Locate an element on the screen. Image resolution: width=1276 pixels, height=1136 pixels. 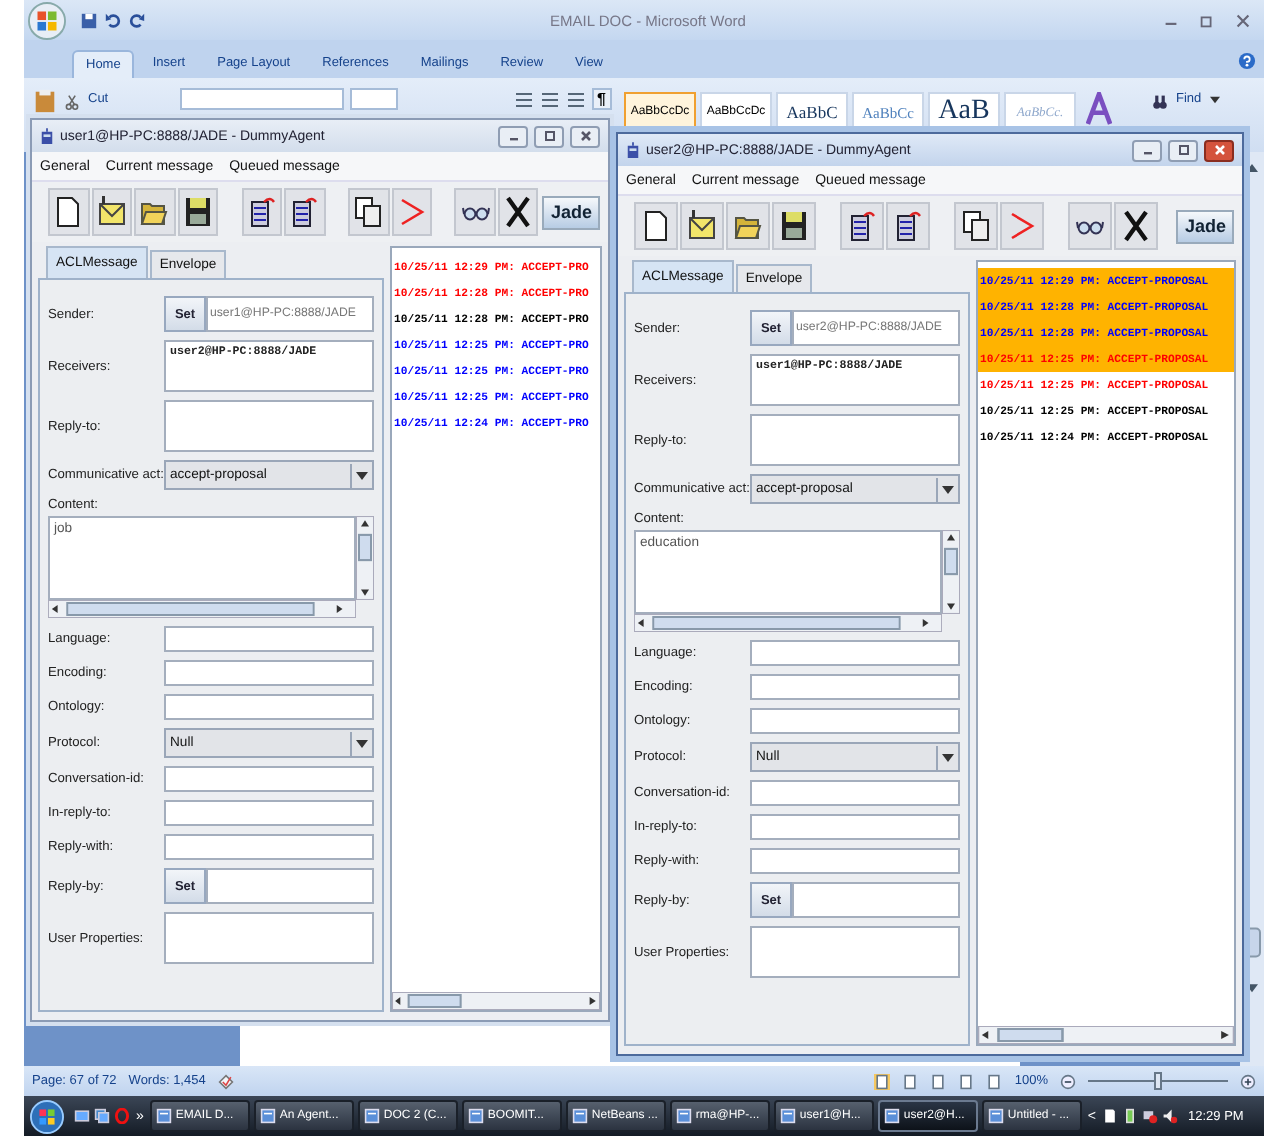
font-name-field is located at coordinates (262, 99).